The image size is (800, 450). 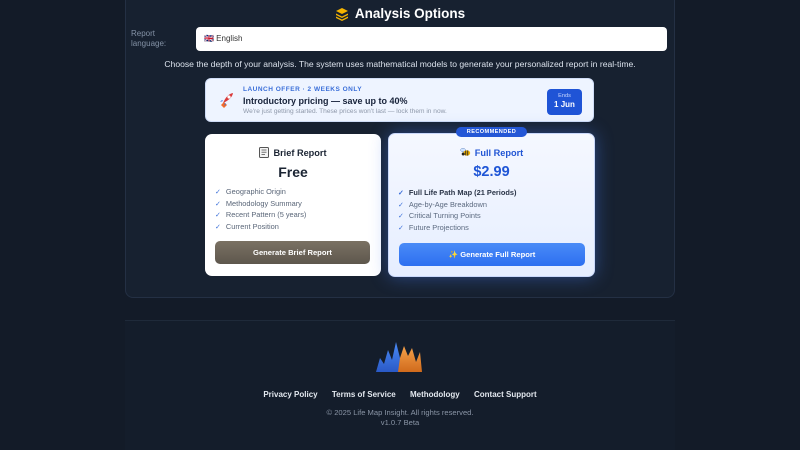 I want to click on layers-icon, so click(x=342, y=15).